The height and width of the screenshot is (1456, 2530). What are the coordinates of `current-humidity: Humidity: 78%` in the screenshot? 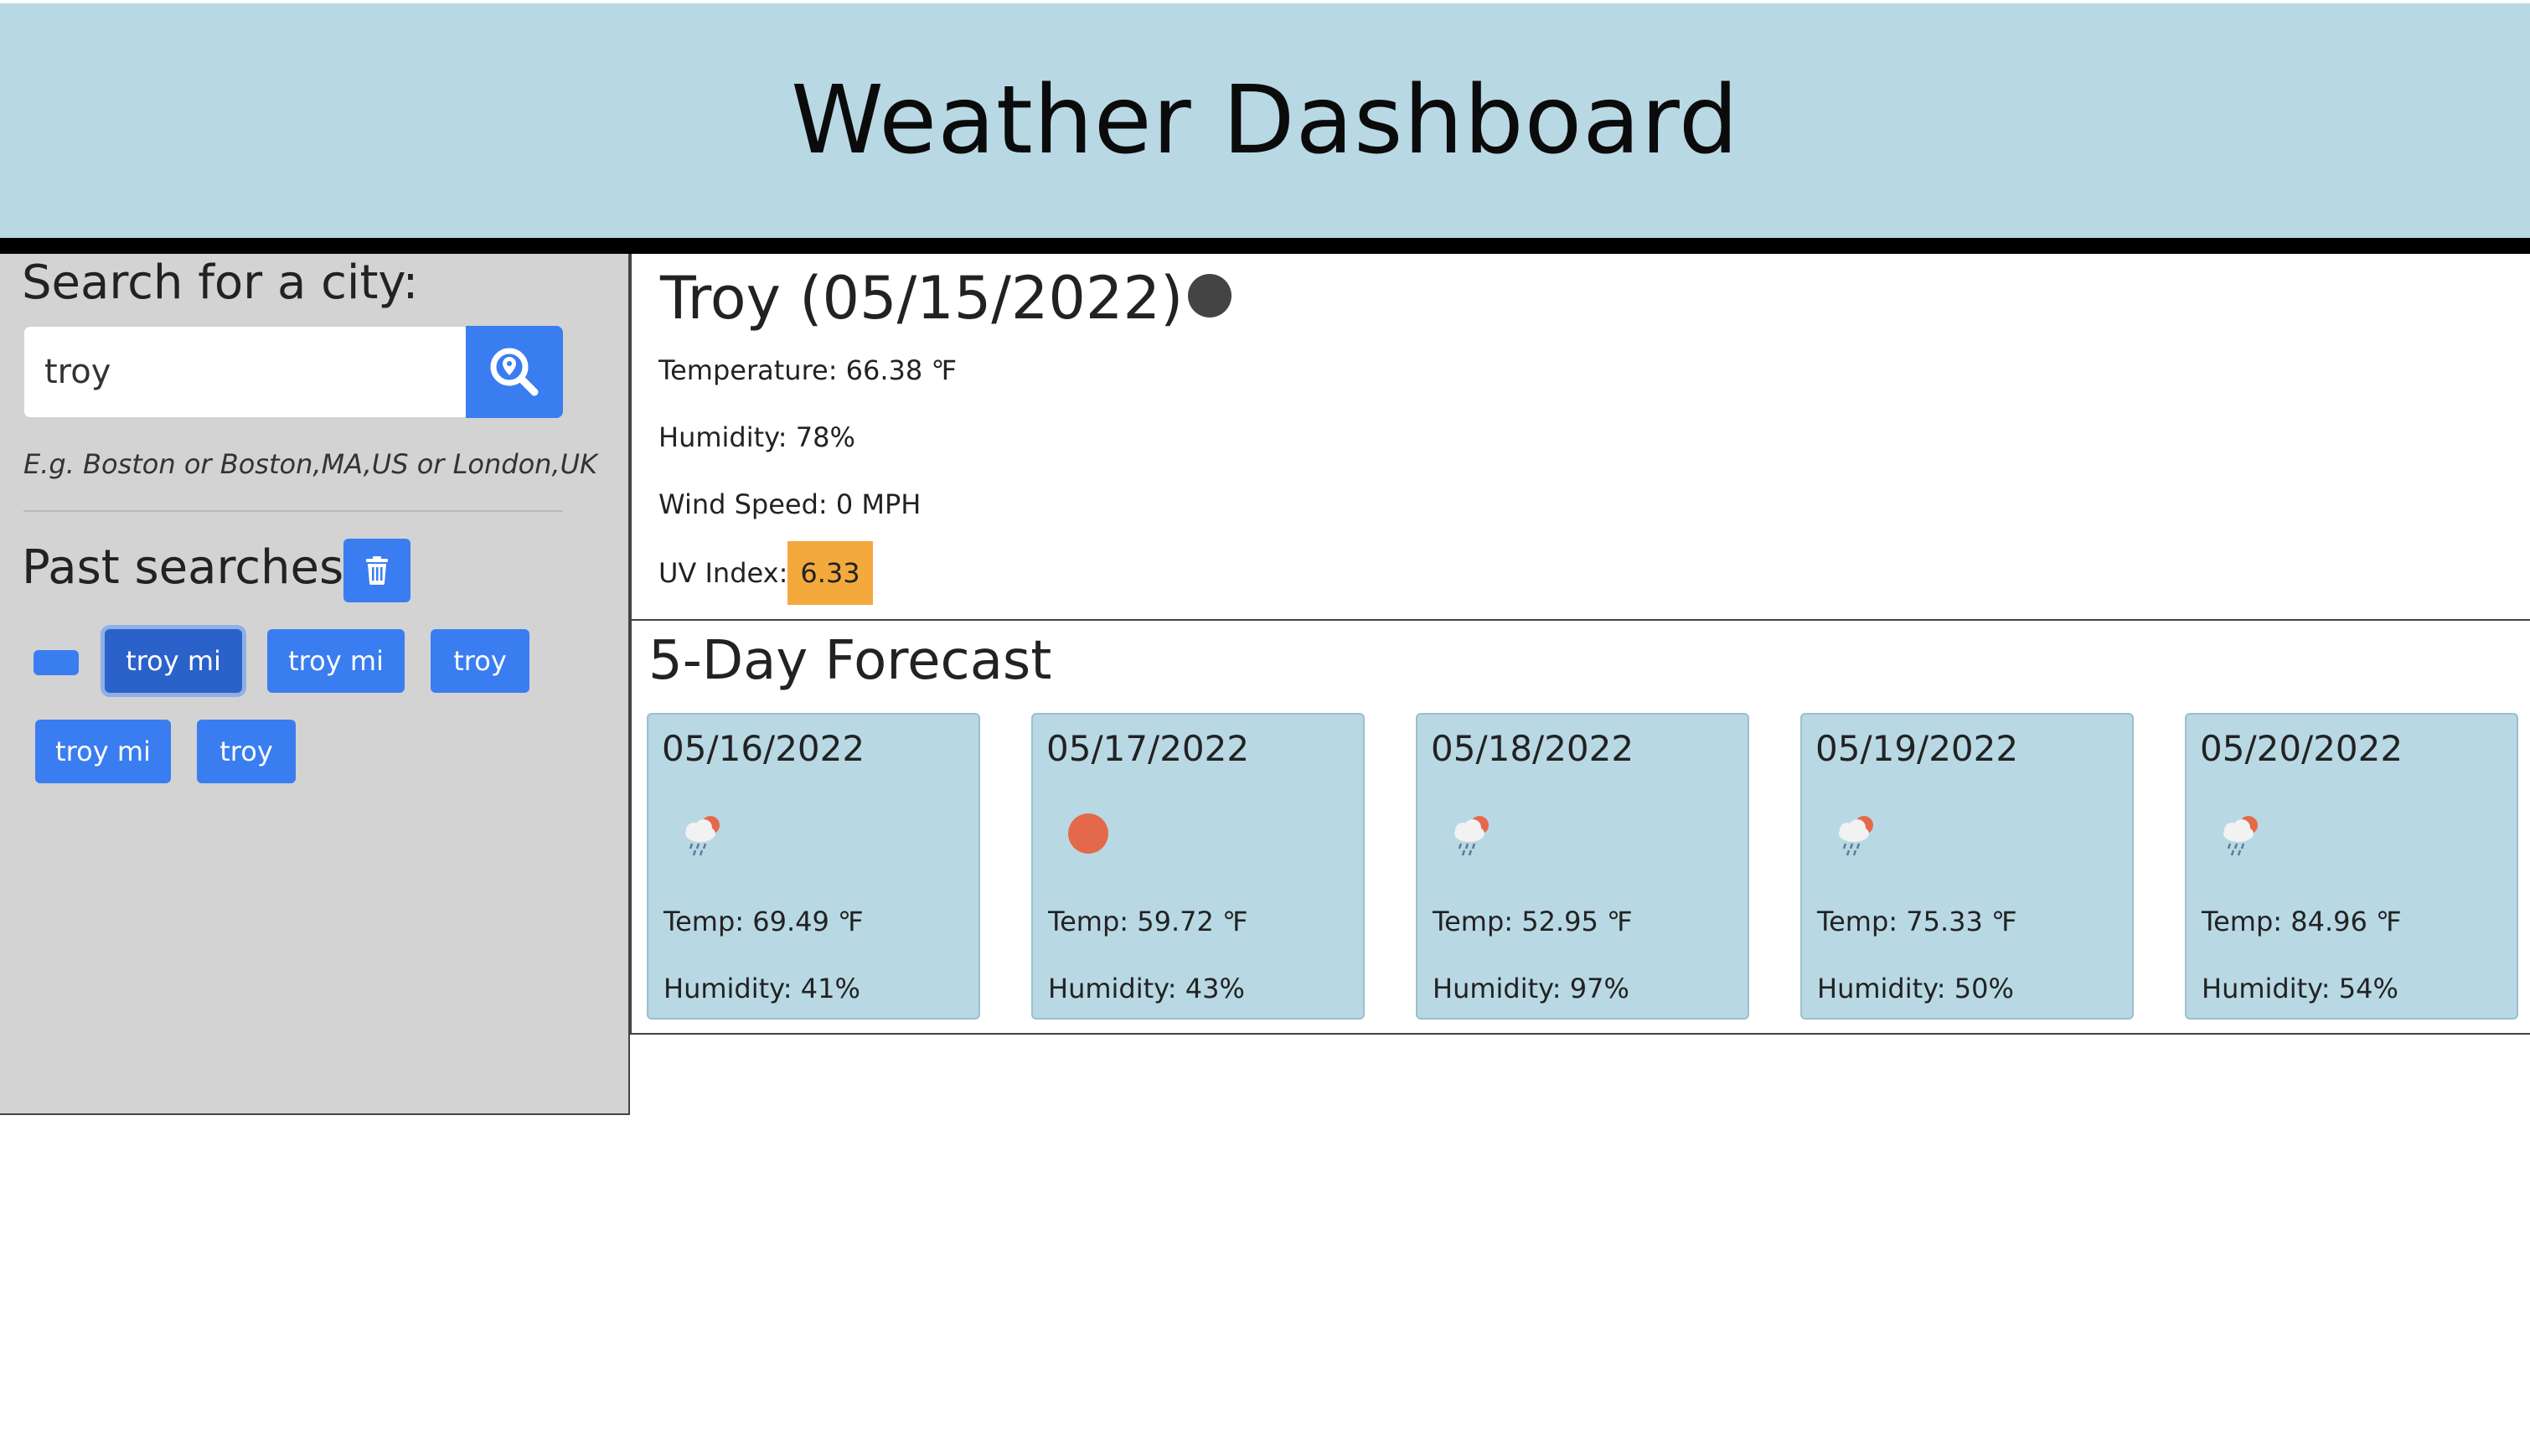 It's located at (756, 437).